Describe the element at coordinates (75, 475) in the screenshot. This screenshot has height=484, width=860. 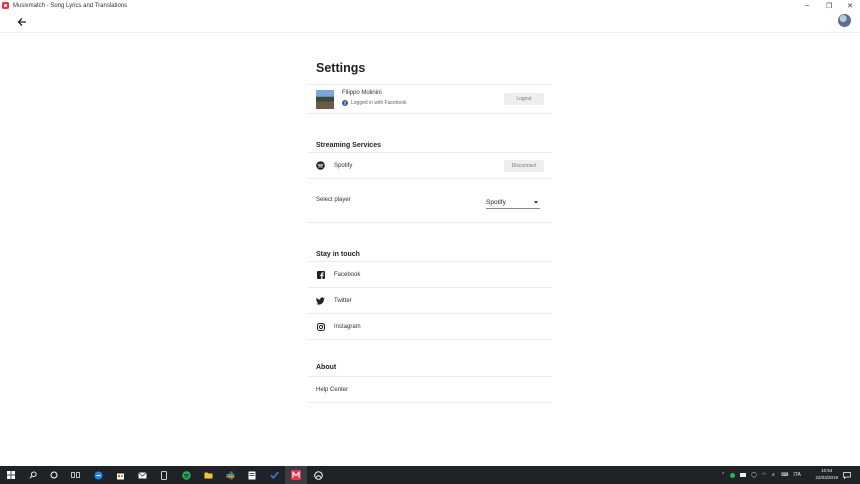
I see `task-view-icon` at that location.